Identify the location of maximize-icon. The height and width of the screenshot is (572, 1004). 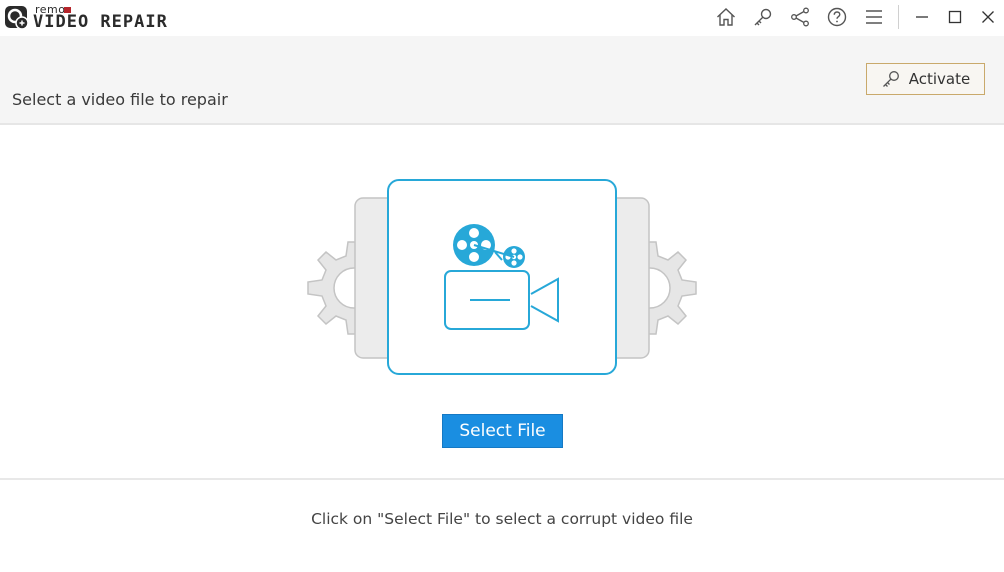
(954, 17).